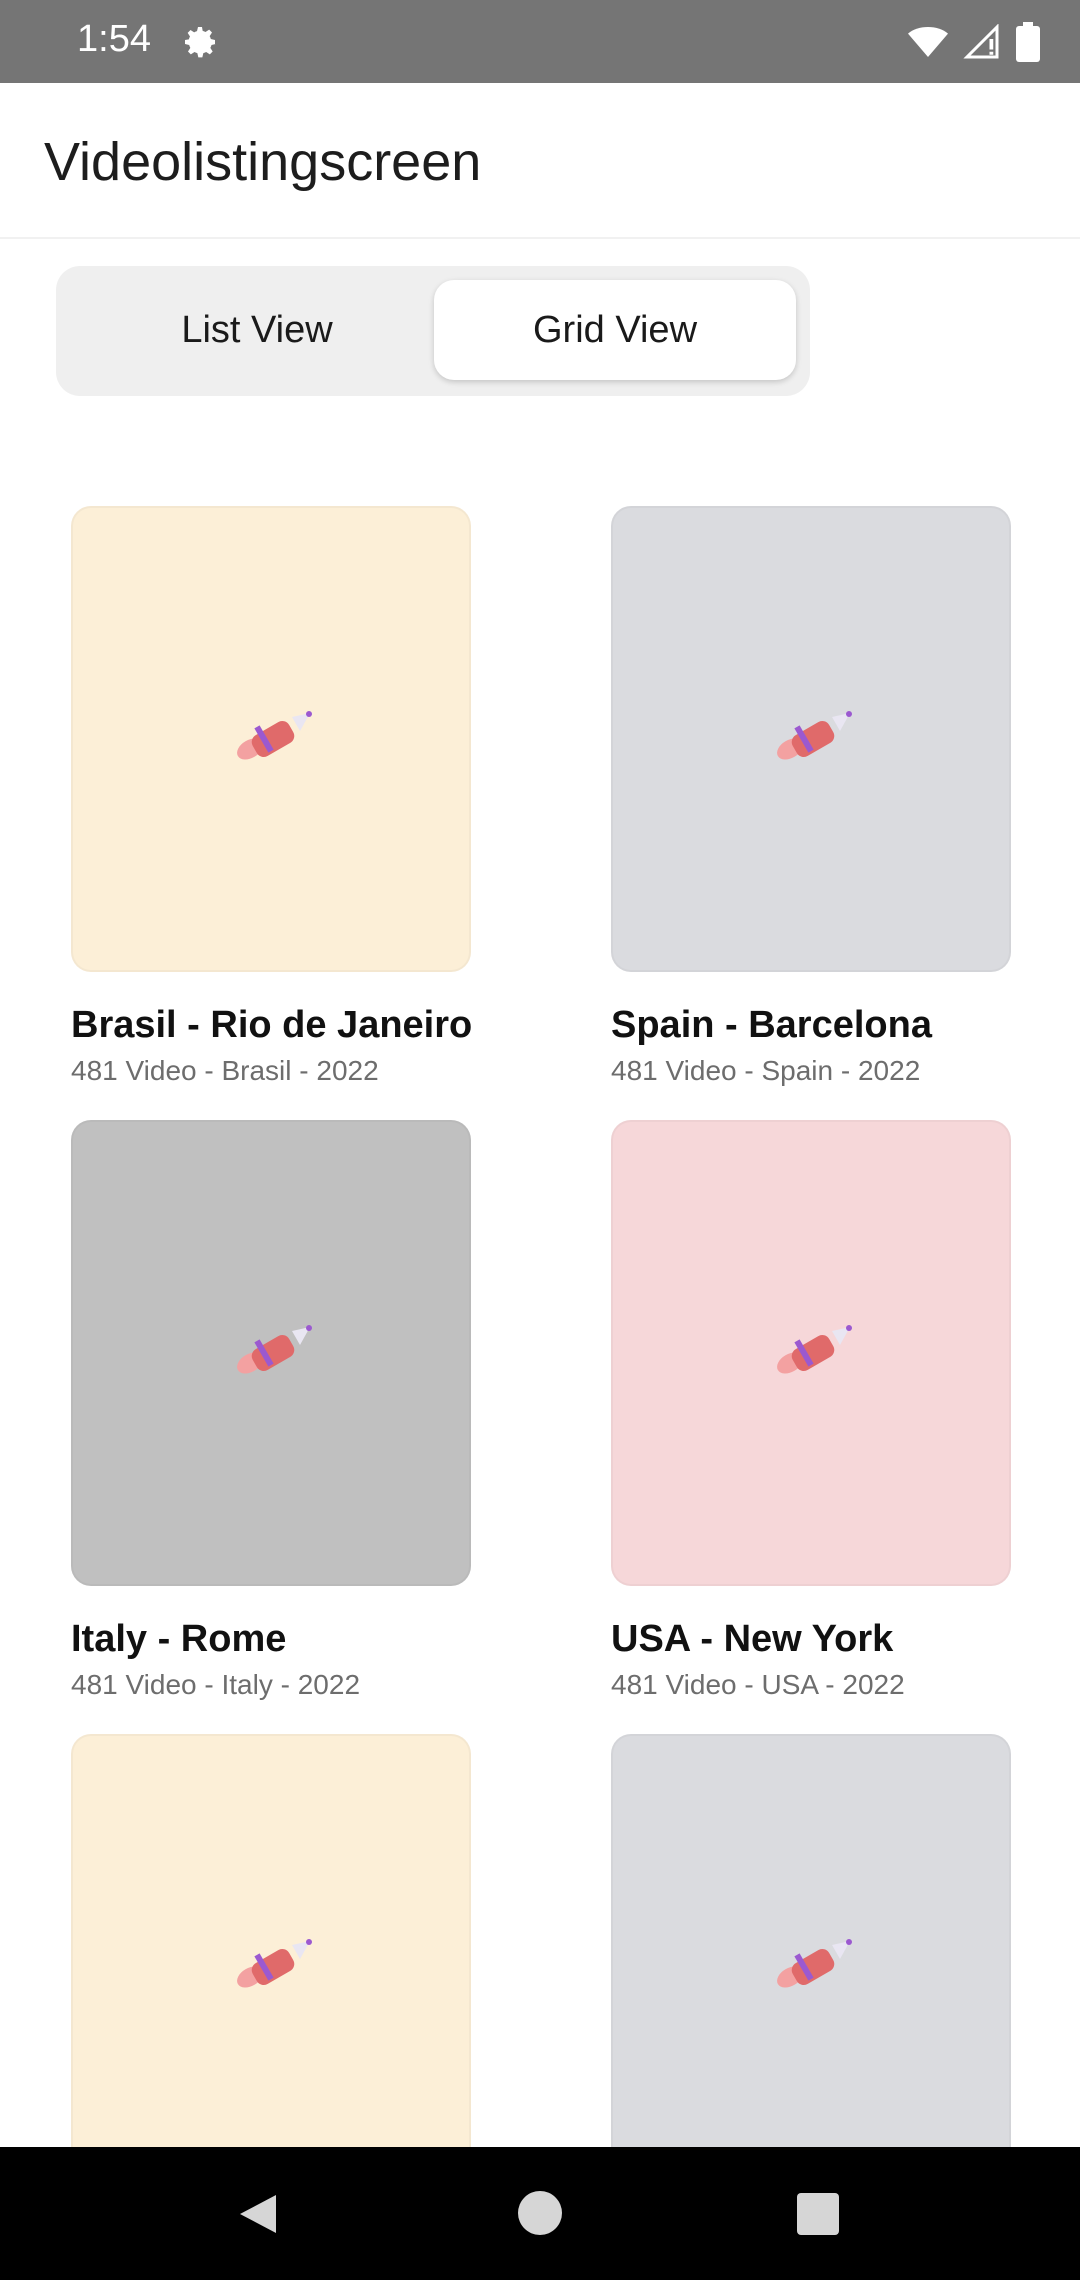 This screenshot has height=2280, width=1080. I want to click on home-icon, so click(540, 2213).